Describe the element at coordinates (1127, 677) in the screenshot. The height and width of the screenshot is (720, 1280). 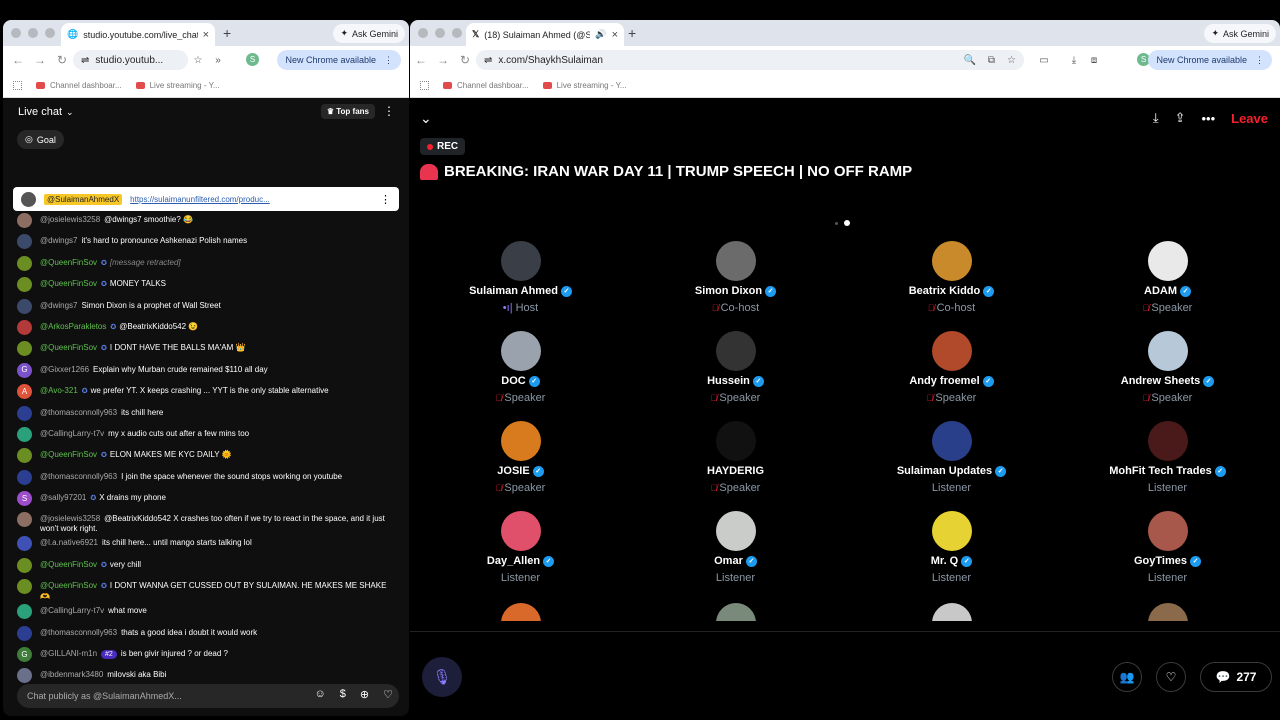
I see `people-button: 👥` at that location.